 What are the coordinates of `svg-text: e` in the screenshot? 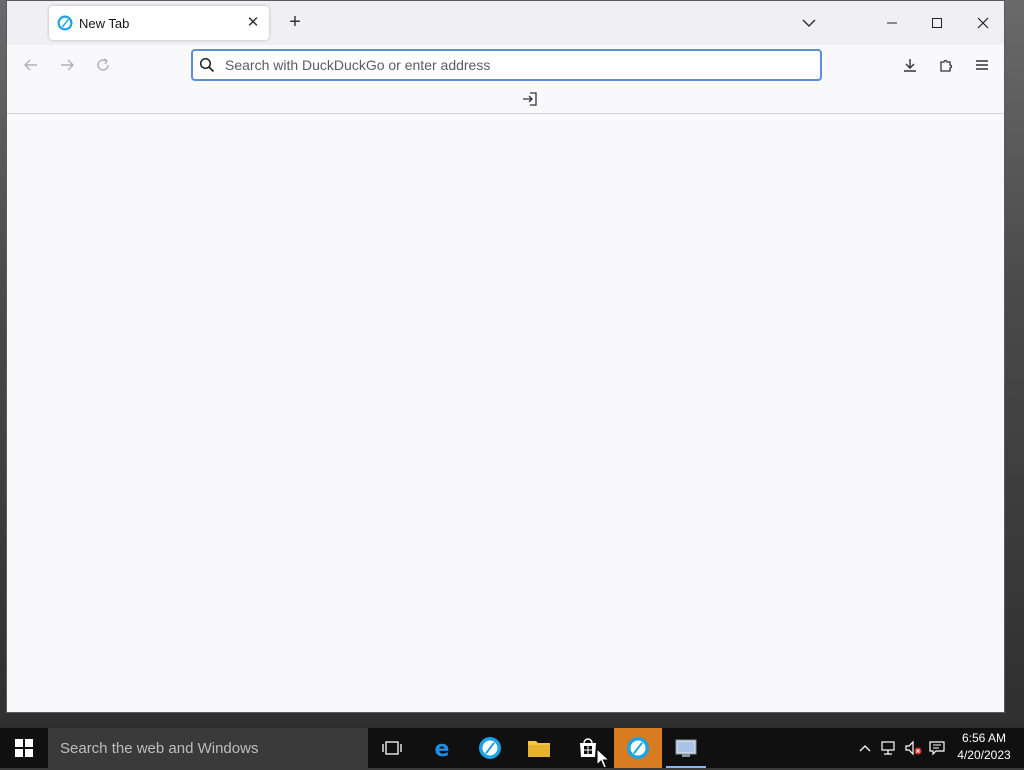 It's located at (442, 748).